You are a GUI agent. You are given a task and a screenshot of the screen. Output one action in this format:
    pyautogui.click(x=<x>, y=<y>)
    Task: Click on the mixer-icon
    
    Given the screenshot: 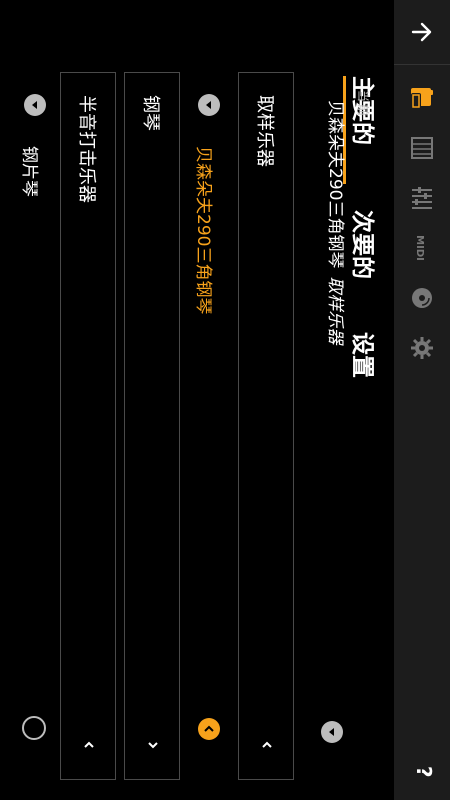 What is the action you would take?
    pyautogui.click(x=422, y=198)
    